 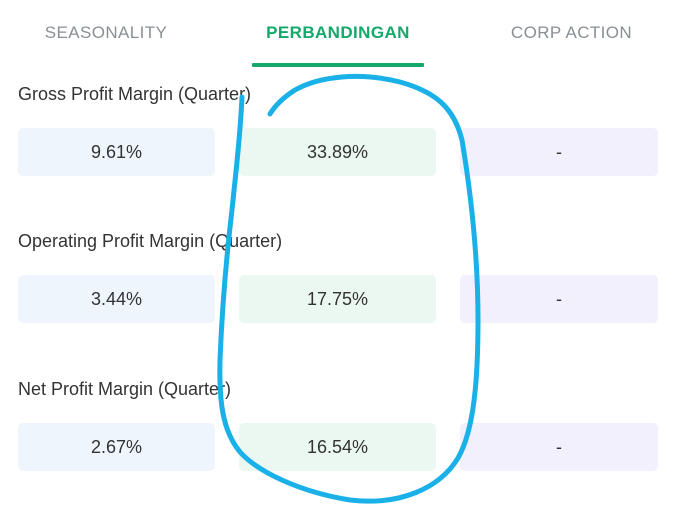 What do you see at coordinates (150, 241) in the screenshot?
I see `operating-profit-margin-title: Operating Profit Margin (Quarter)` at bounding box center [150, 241].